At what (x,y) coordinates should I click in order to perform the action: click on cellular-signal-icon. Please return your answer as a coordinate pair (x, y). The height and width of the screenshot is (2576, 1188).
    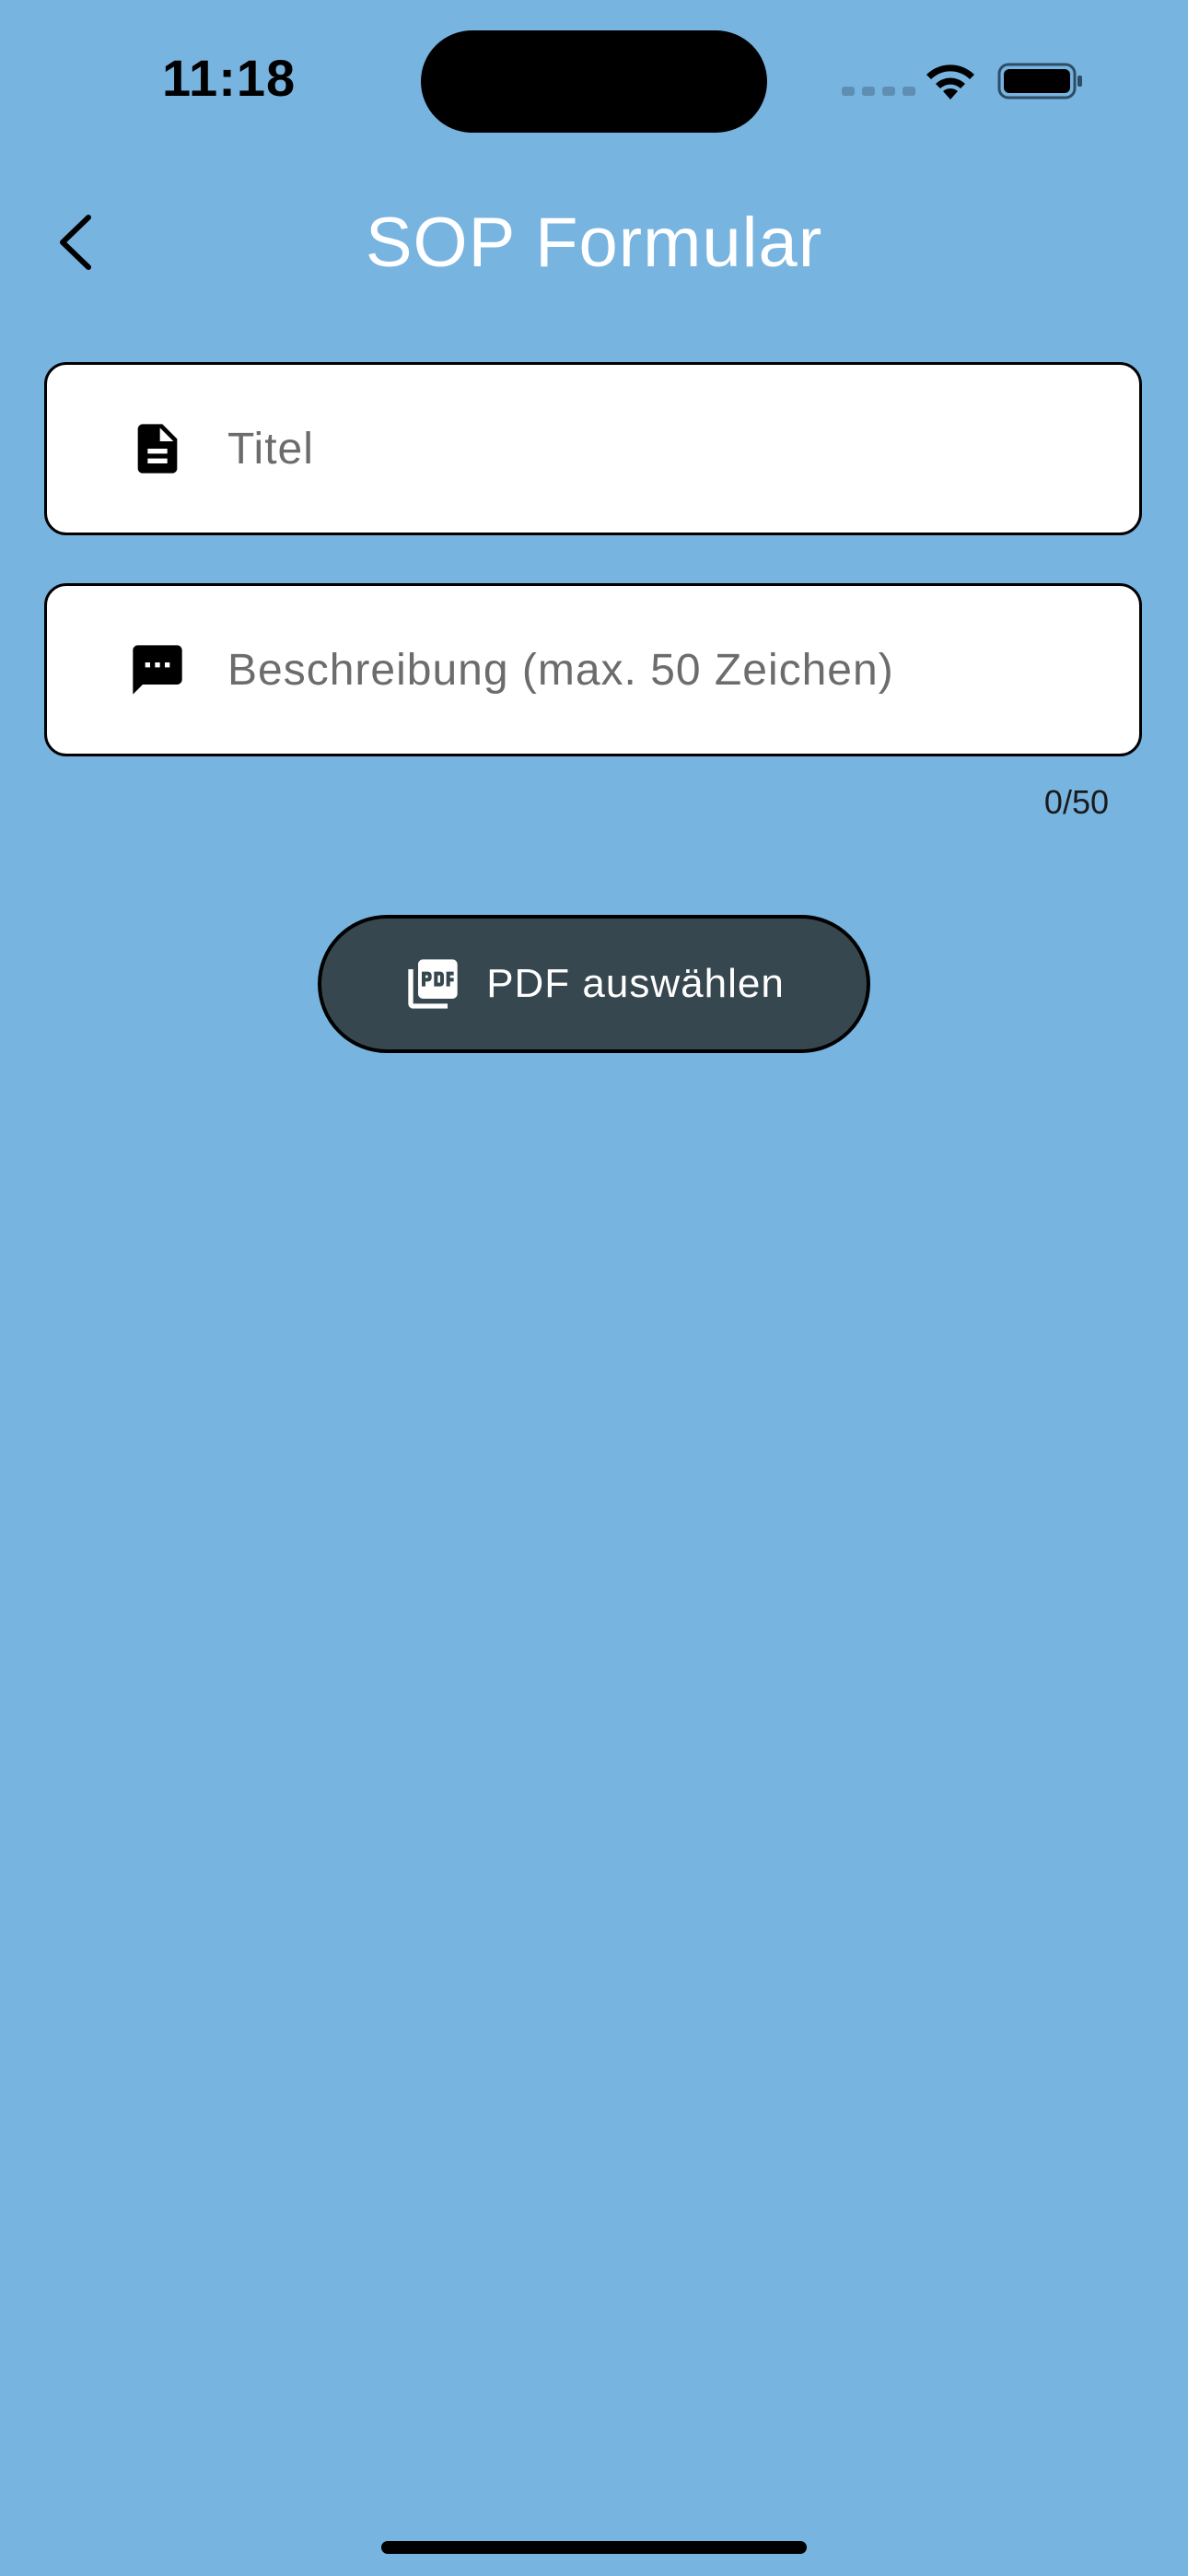
    Looking at the image, I should click on (878, 91).